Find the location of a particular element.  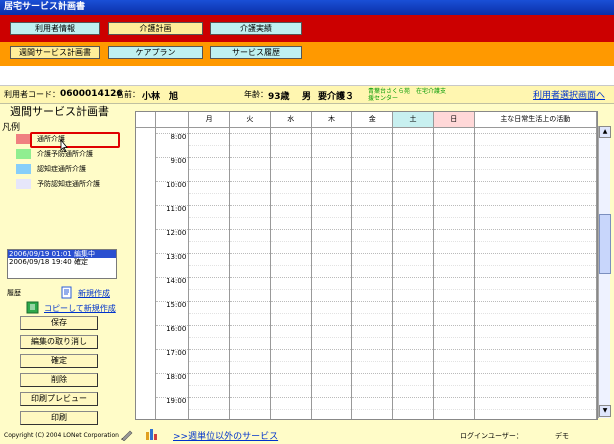

history-entry: 2006/09/19 01:01 編集中 is located at coordinates (62, 254).